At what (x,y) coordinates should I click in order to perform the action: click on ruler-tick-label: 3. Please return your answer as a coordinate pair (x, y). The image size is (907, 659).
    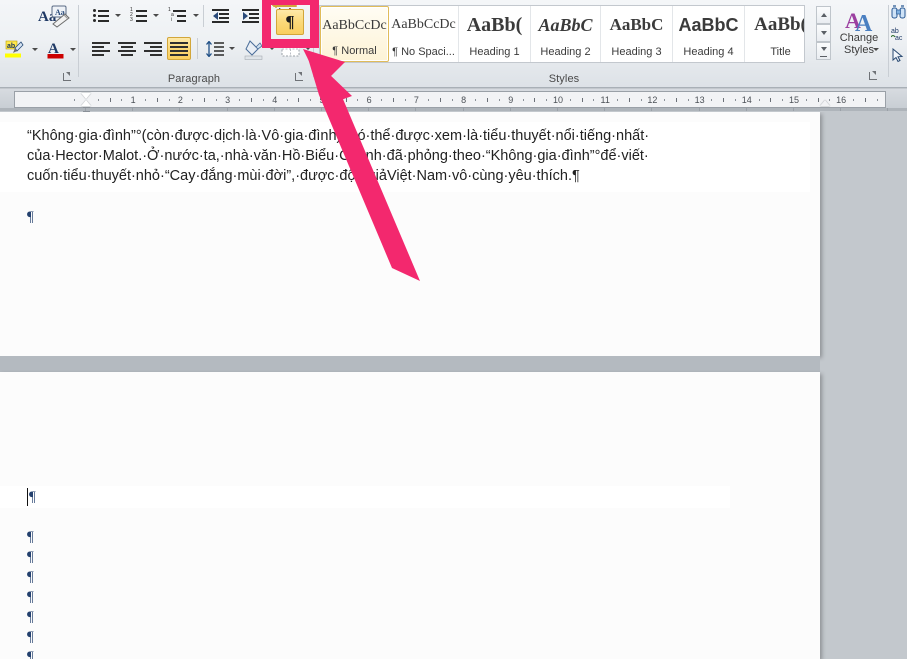
    Looking at the image, I should click on (228, 100).